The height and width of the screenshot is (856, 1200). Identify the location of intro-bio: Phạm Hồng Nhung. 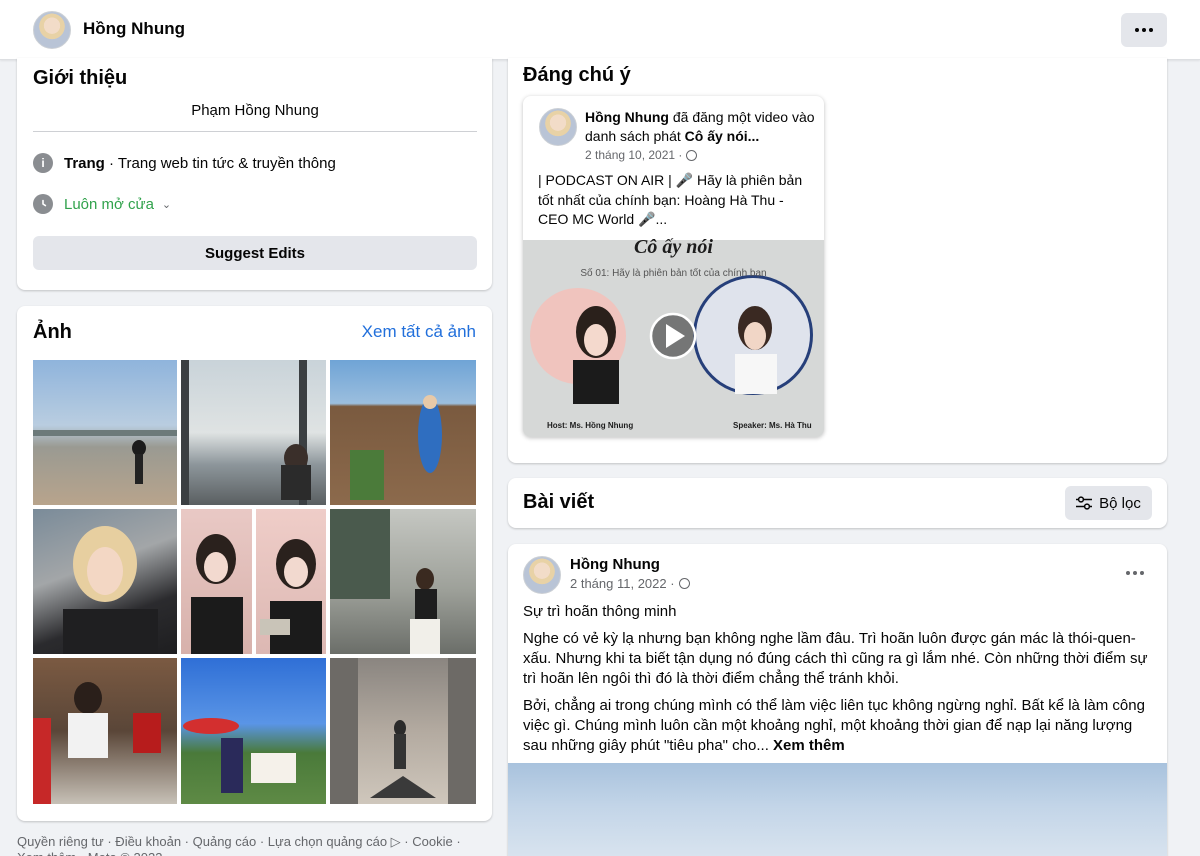
(255, 110).